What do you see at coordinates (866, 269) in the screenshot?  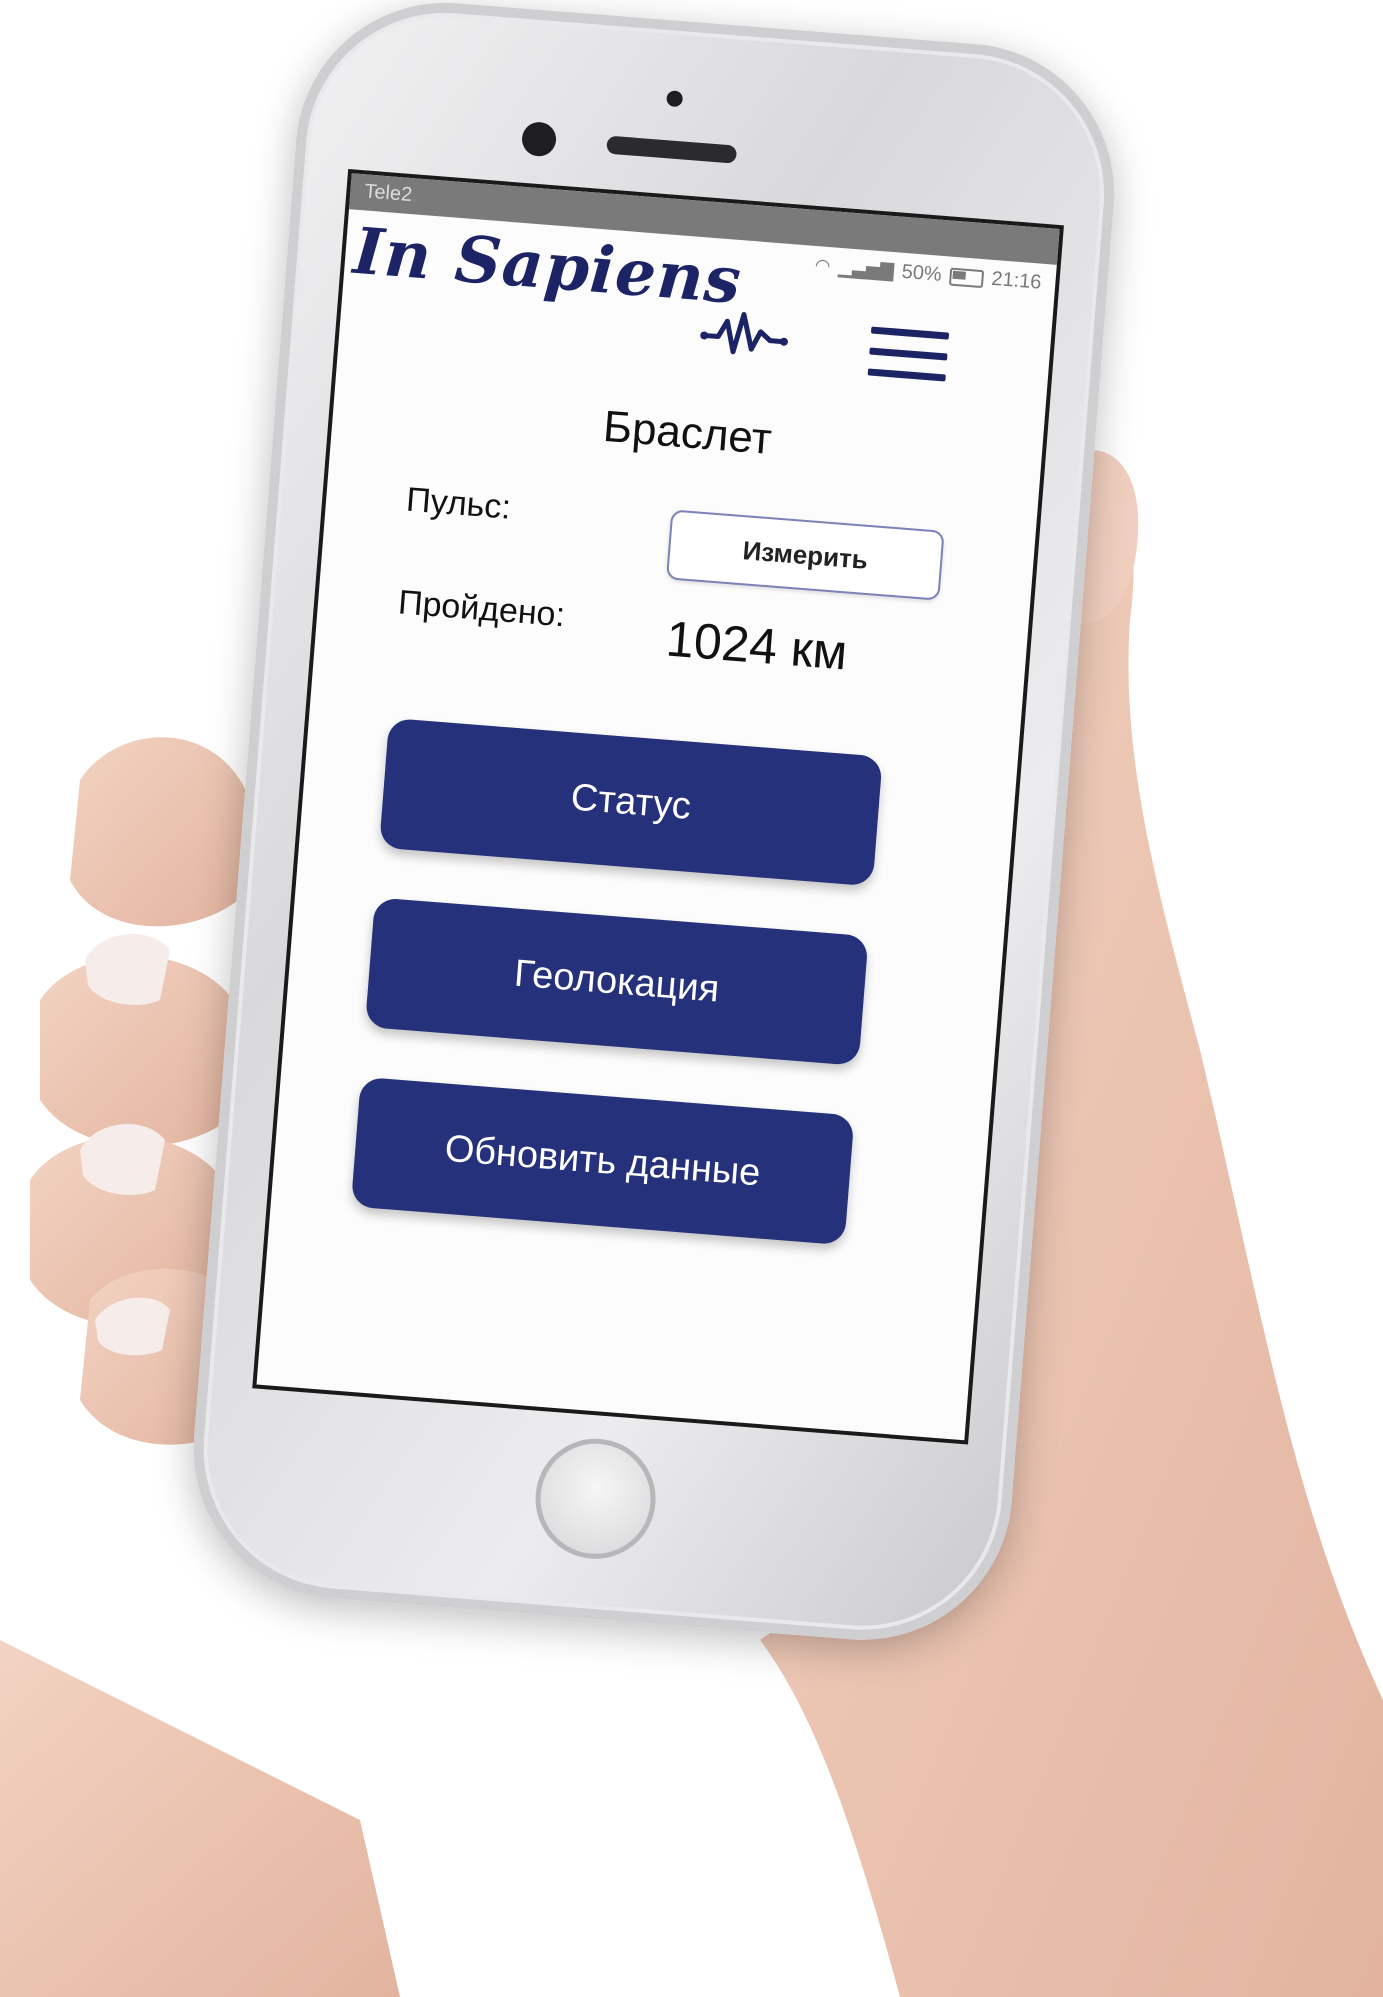 I see `signal-icon: ▁▃▅▇` at bounding box center [866, 269].